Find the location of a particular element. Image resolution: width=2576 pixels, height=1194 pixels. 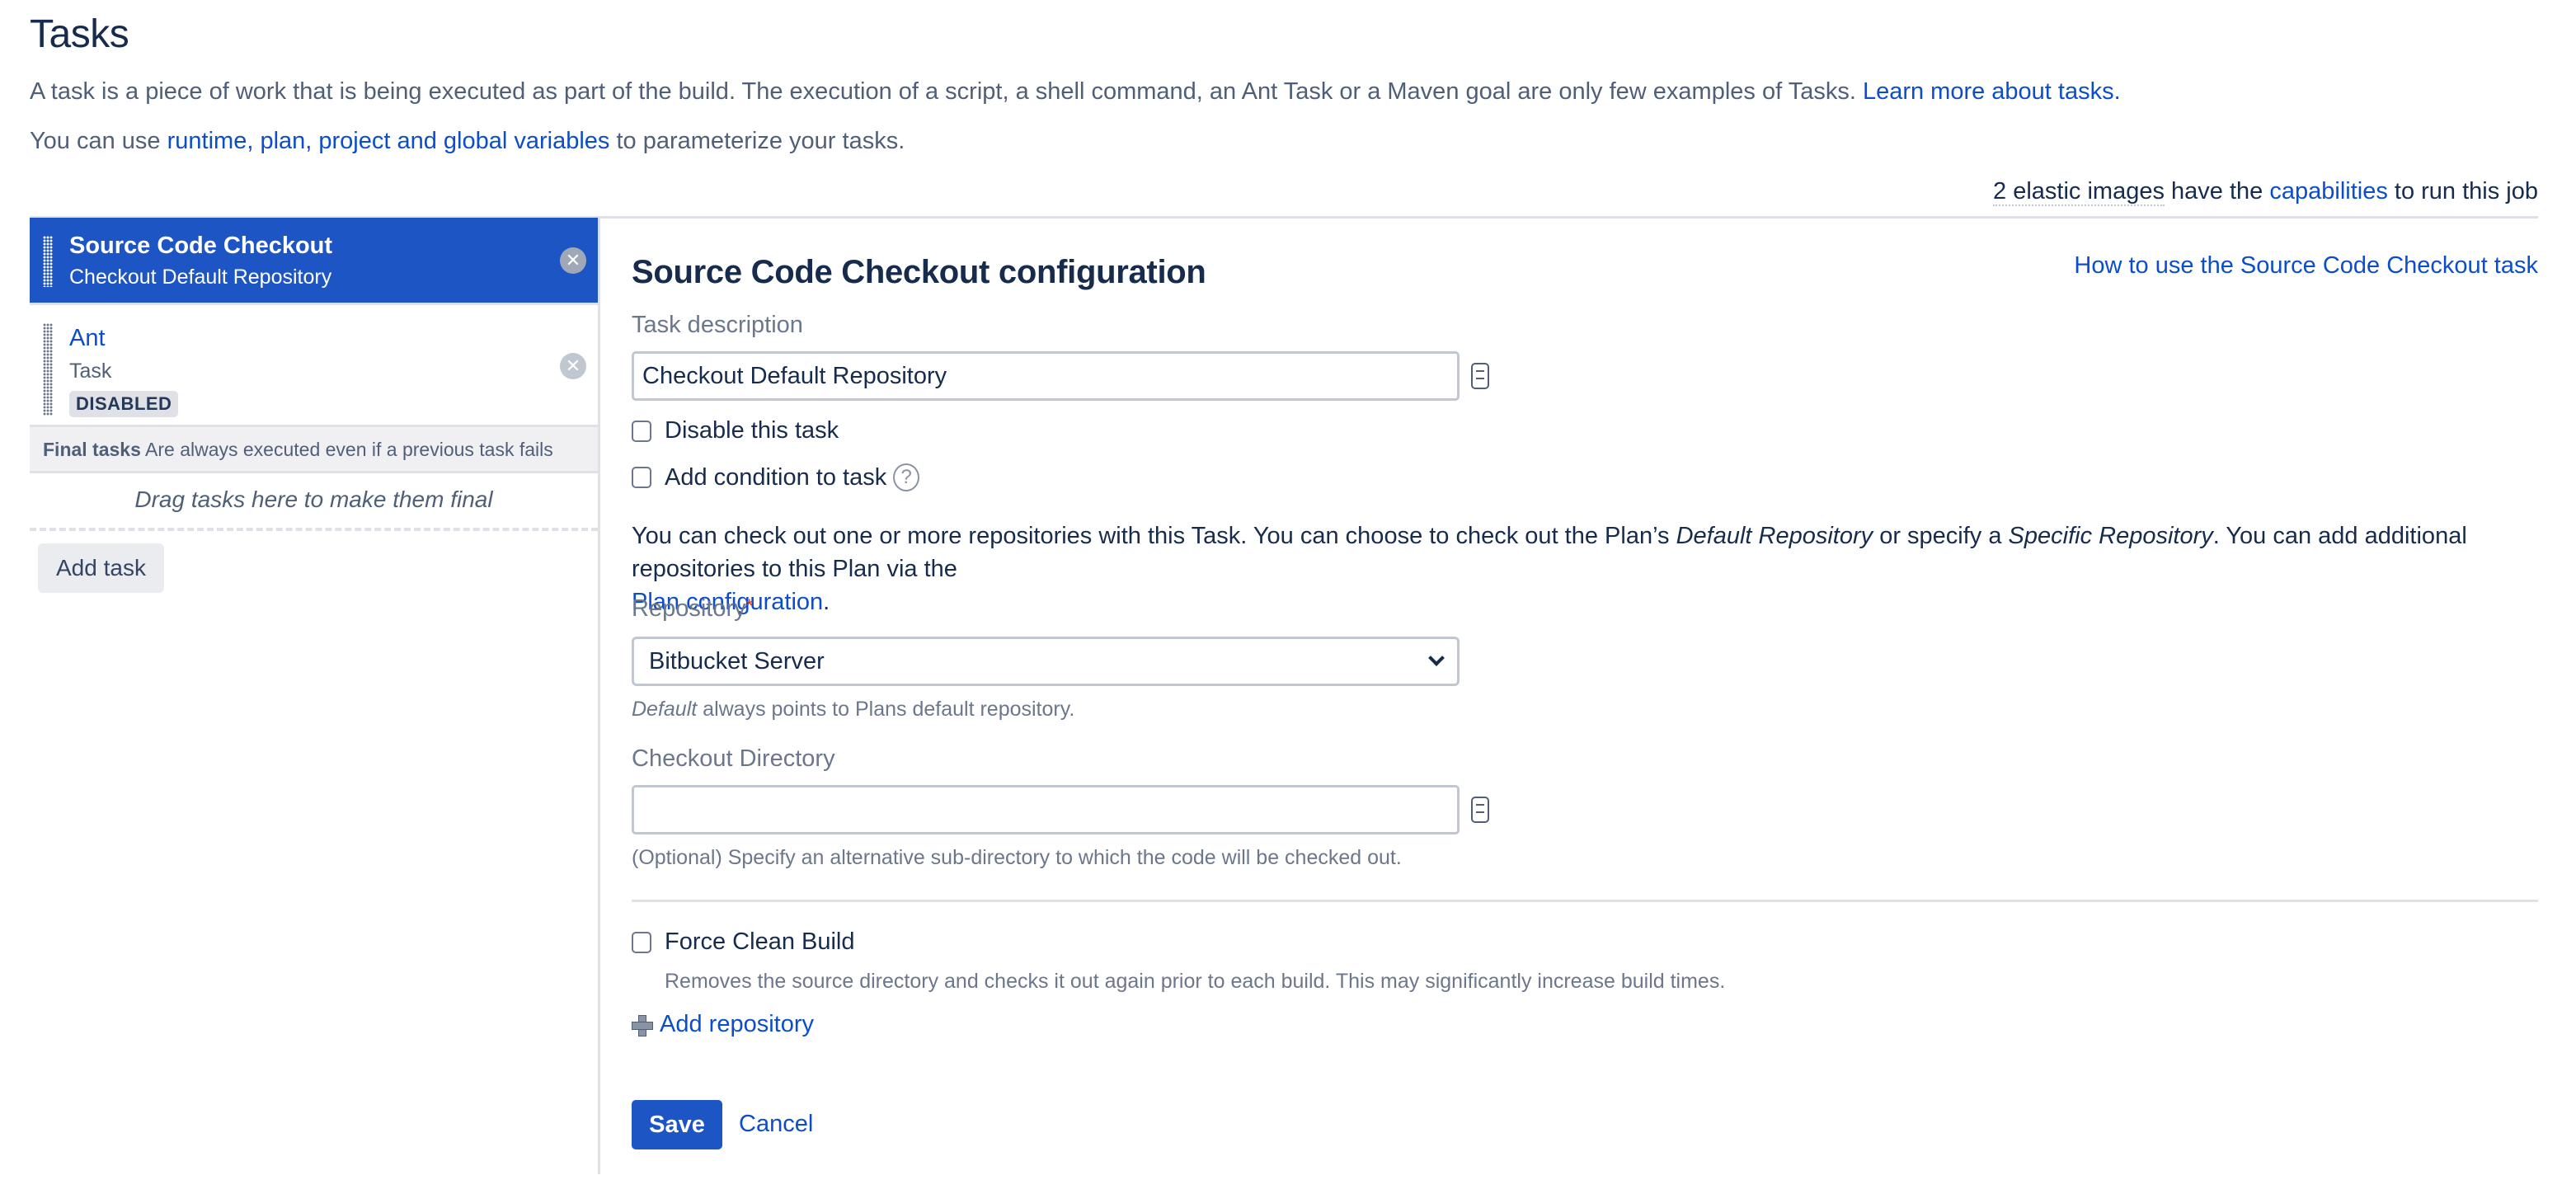

capabilities-link: capabilities is located at coordinates (2328, 191).